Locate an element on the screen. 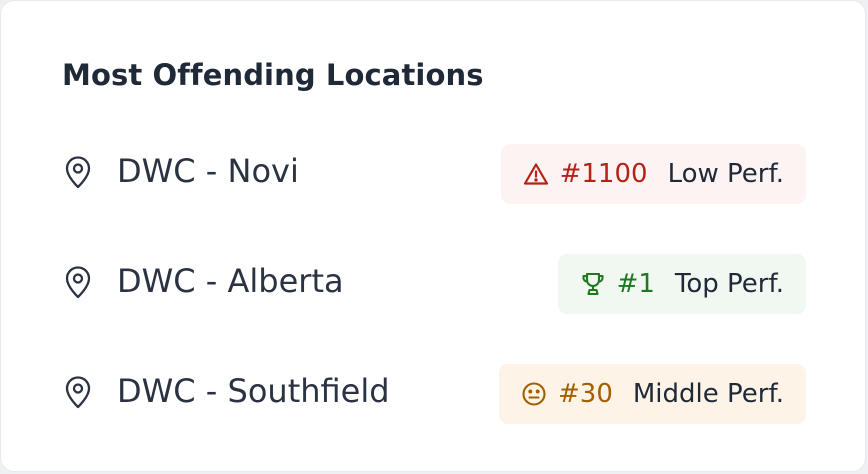 The height and width of the screenshot is (474, 868). trophy-icon is located at coordinates (593, 284).